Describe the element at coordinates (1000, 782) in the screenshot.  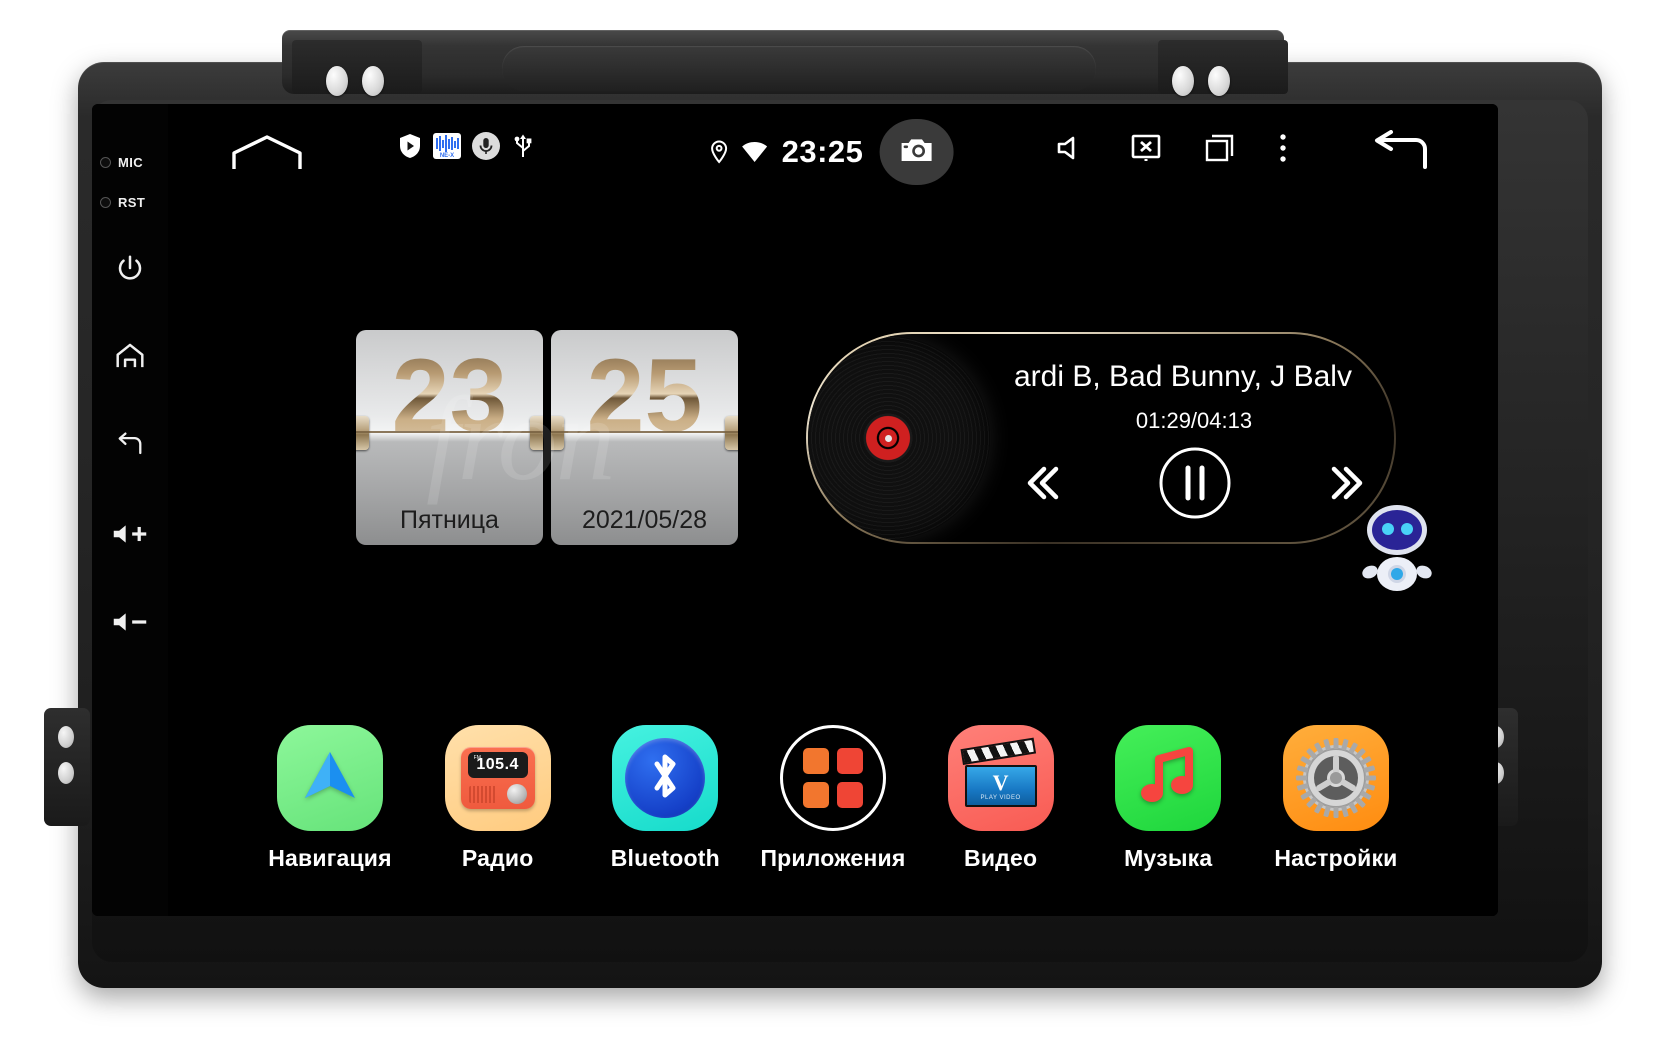
I see `video-v-letter: V` at that location.